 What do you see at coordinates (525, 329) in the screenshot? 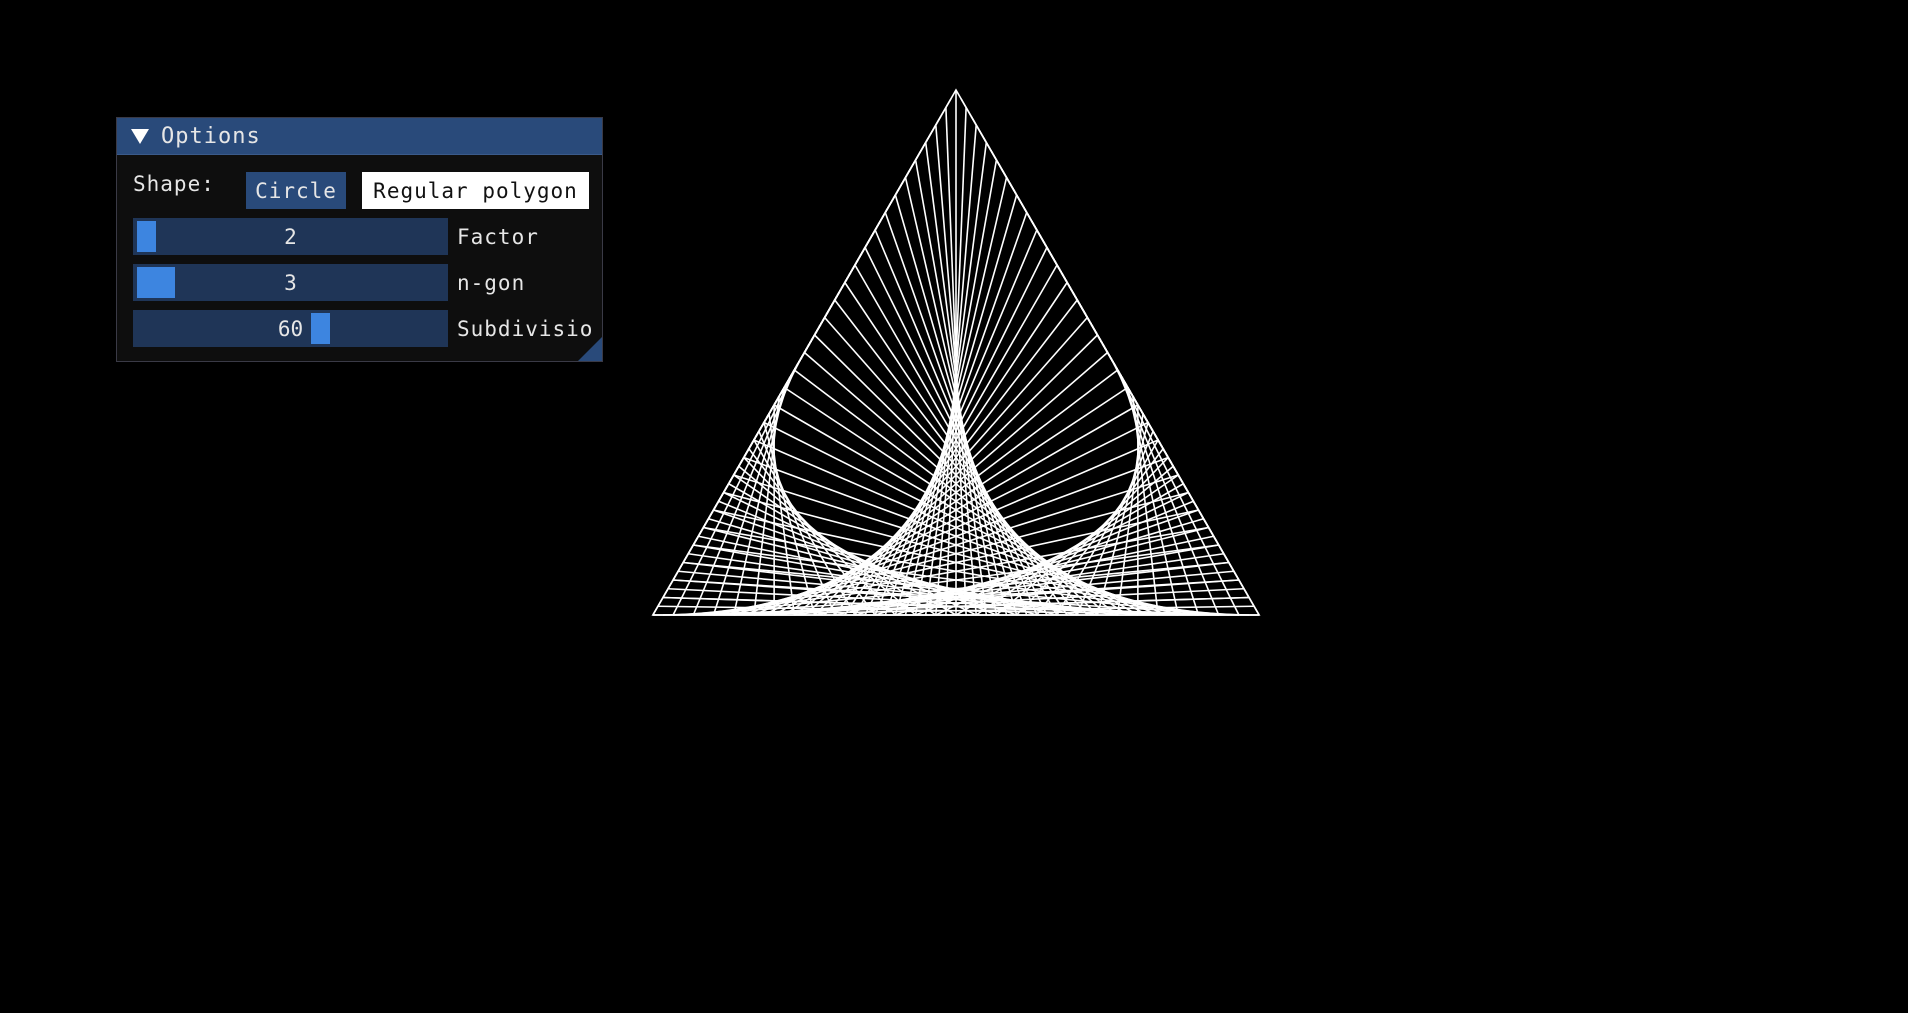
I see `subdivisions-label: Subdivisio` at bounding box center [525, 329].